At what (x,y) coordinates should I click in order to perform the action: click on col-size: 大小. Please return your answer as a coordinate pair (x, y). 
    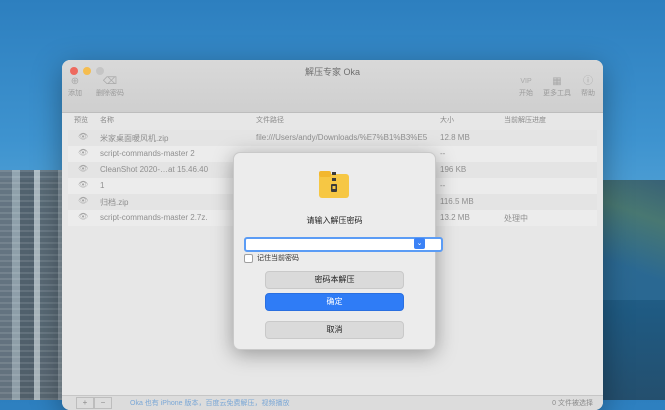
    Looking at the image, I should click on (470, 120).